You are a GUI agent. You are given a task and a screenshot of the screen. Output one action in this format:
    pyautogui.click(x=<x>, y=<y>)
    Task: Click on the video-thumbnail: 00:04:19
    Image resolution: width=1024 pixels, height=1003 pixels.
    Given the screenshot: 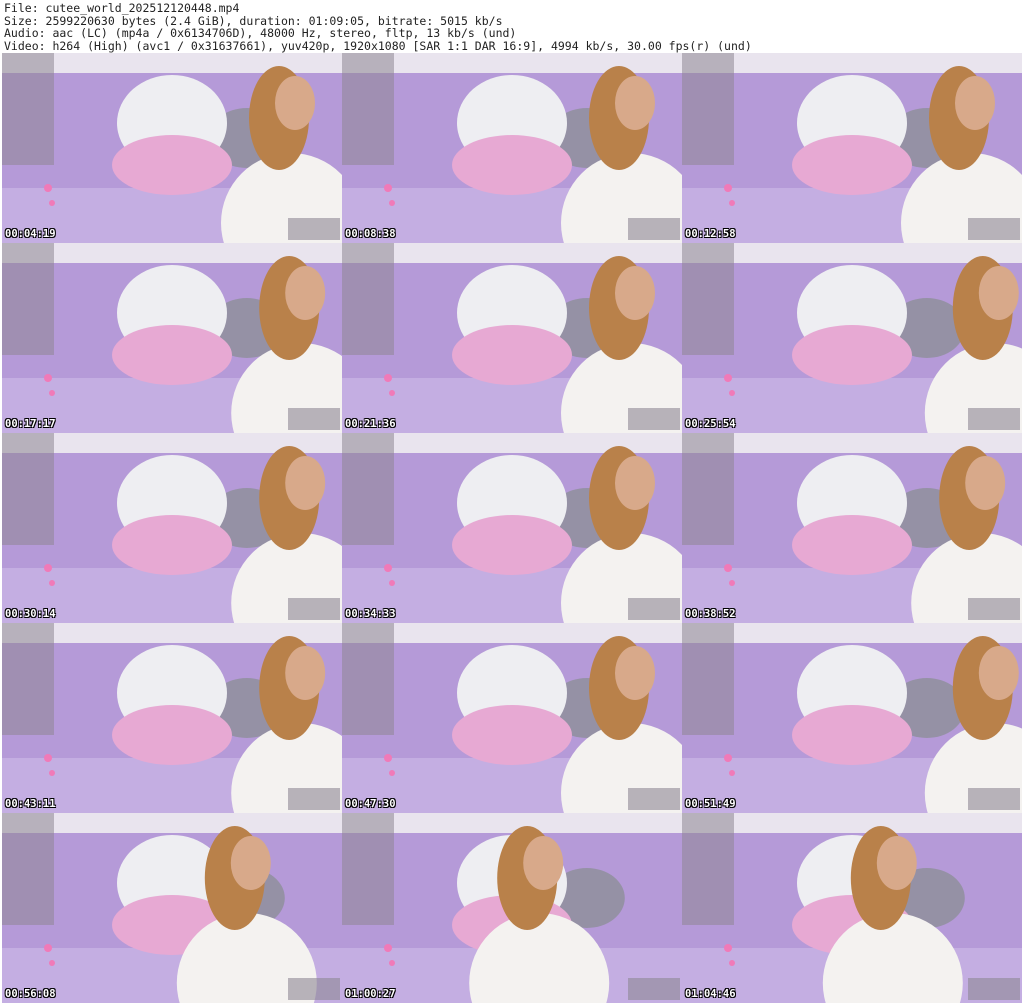 What is the action you would take?
    pyautogui.click(x=172, y=148)
    